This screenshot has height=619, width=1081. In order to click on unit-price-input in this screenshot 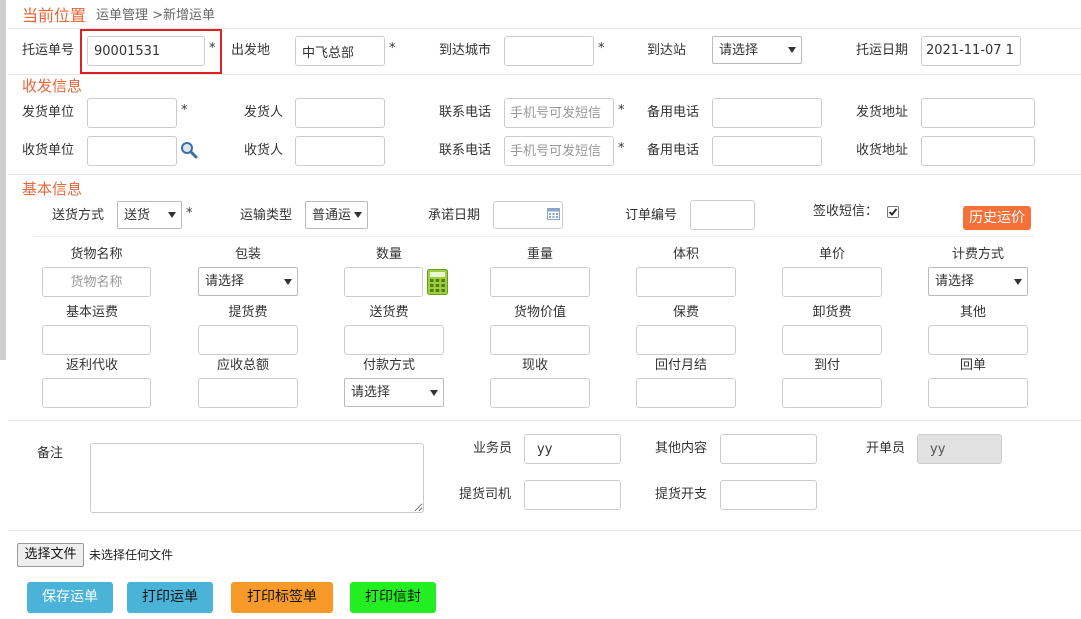, I will do `click(832, 282)`.